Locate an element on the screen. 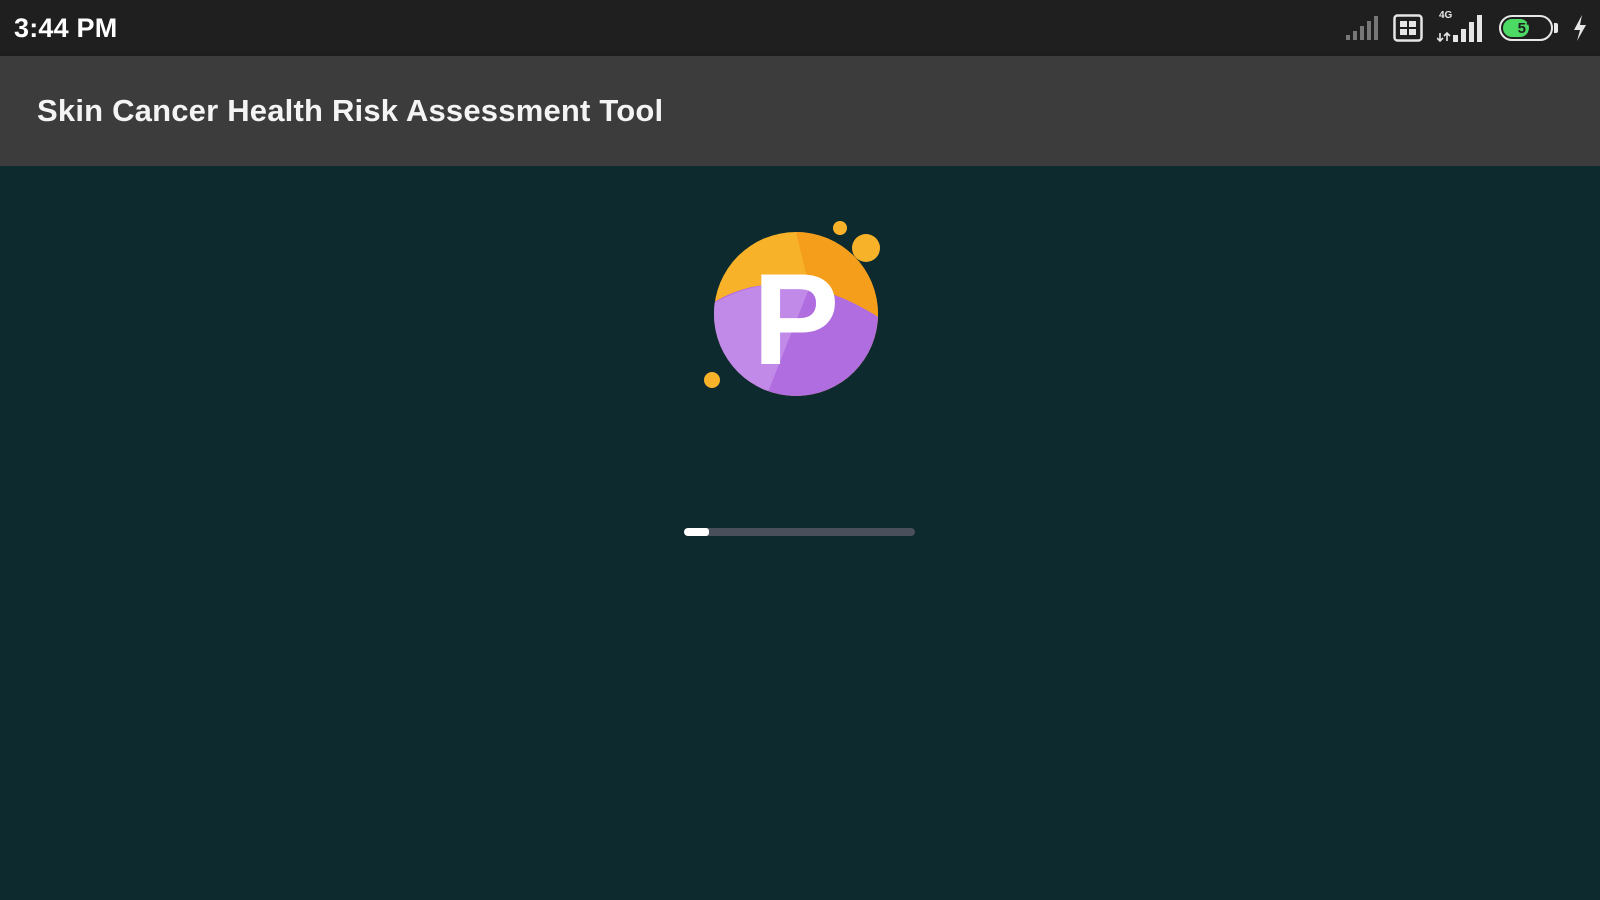  battery-level: 57 is located at coordinates (1526, 28).